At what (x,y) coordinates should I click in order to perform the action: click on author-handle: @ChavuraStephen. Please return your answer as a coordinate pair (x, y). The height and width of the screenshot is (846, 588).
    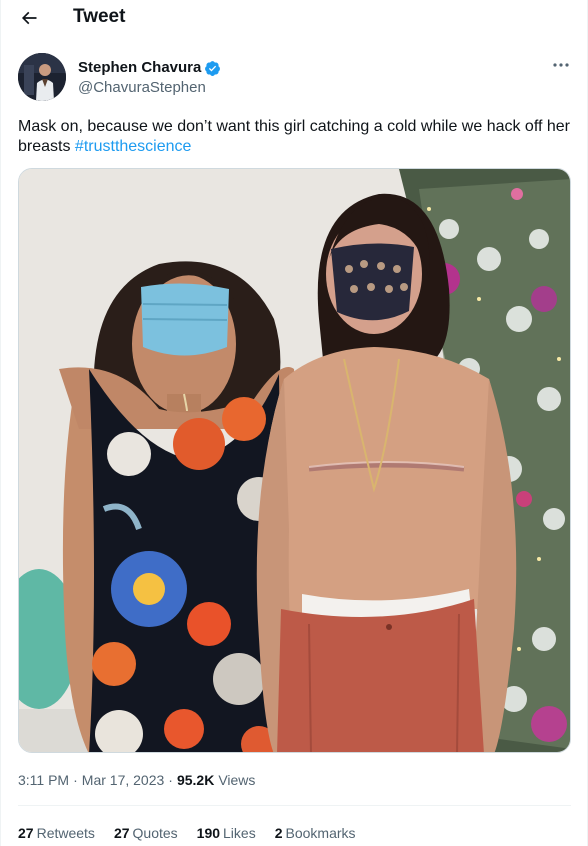
    Looking at the image, I should click on (142, 88).